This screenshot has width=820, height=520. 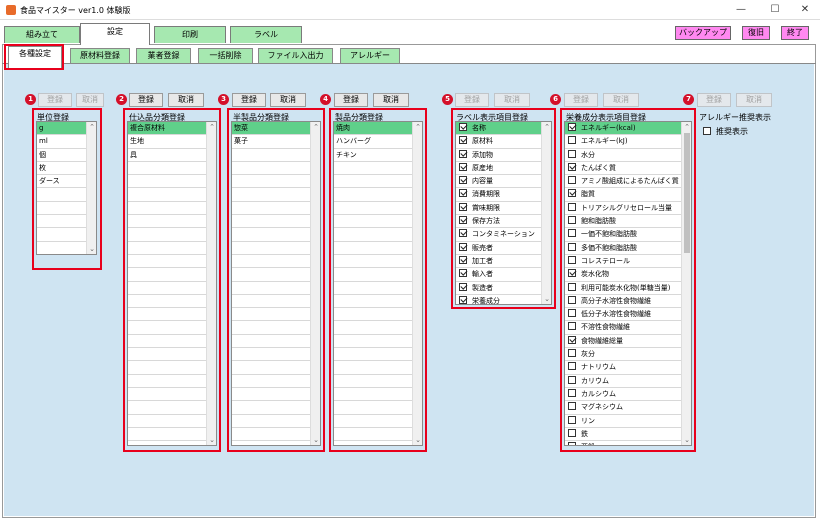 I want to click on list-item: カルシウム, so click(x=628, y=395).